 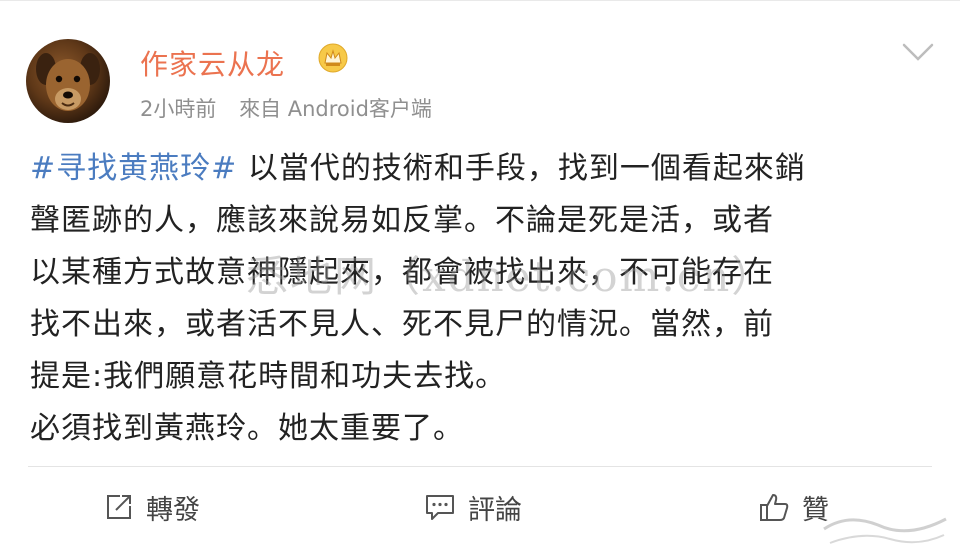 What do you see at coordinates (885, 530) in the screenshot?
I see `corner-logo-mark` at bounding box center [885, 530].